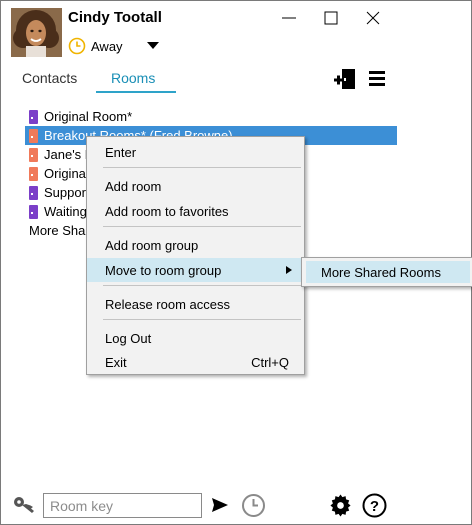  What do you see at coordinates (253, 505) in the screenshot?
I see `clock-history-icon` at bounding box center [253, 505].